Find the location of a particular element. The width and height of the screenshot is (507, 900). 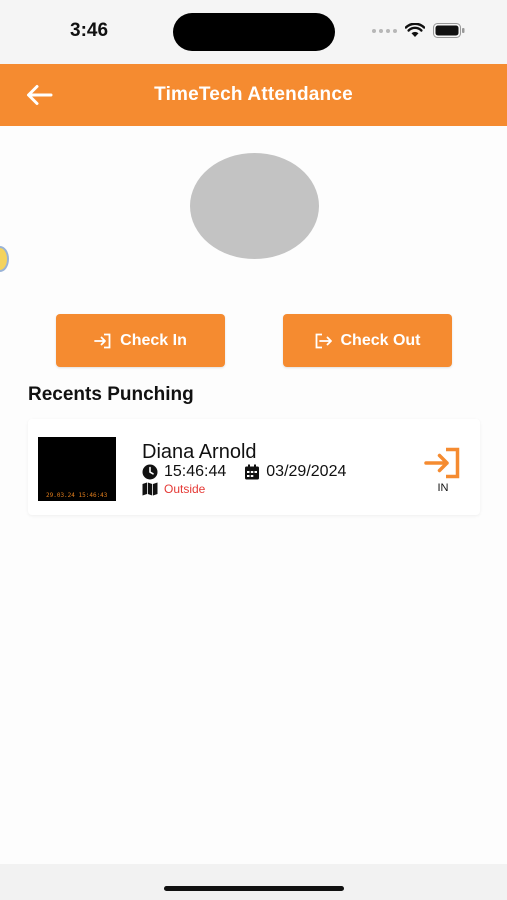

punch-status-label: IN is located at coordinates (443, 488).